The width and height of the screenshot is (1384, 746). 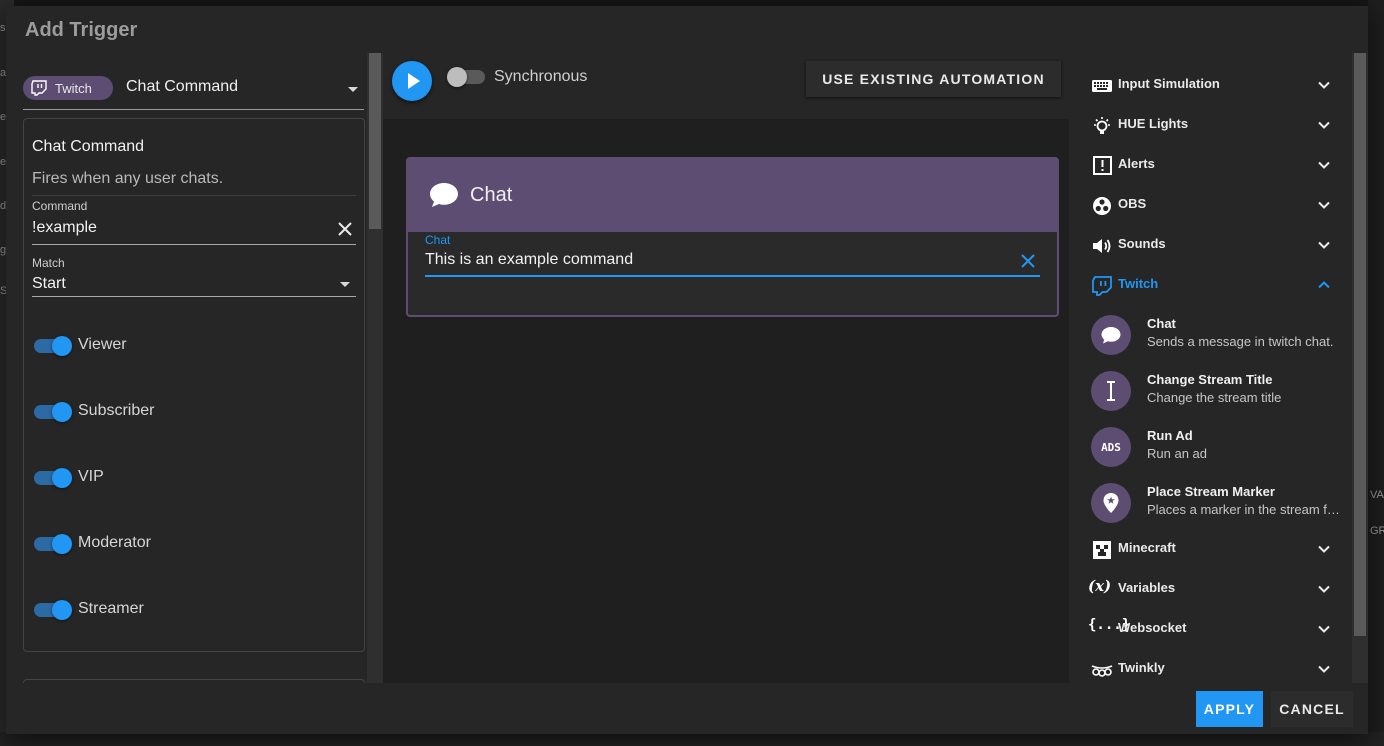 What do you see at coordinates (1169, 83) in the screenshot?
I see `category-label: Input Simulation` at bounding box center [1169, 83].